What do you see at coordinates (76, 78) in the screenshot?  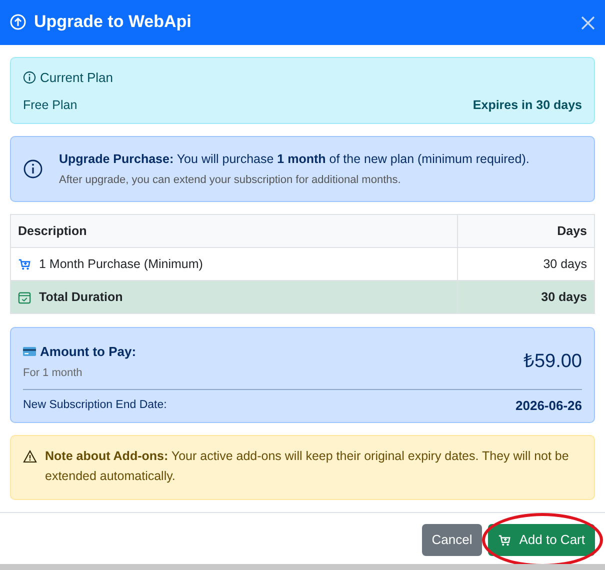 I see `panel-heading: Current Plan` at bounding box center [76, 78].